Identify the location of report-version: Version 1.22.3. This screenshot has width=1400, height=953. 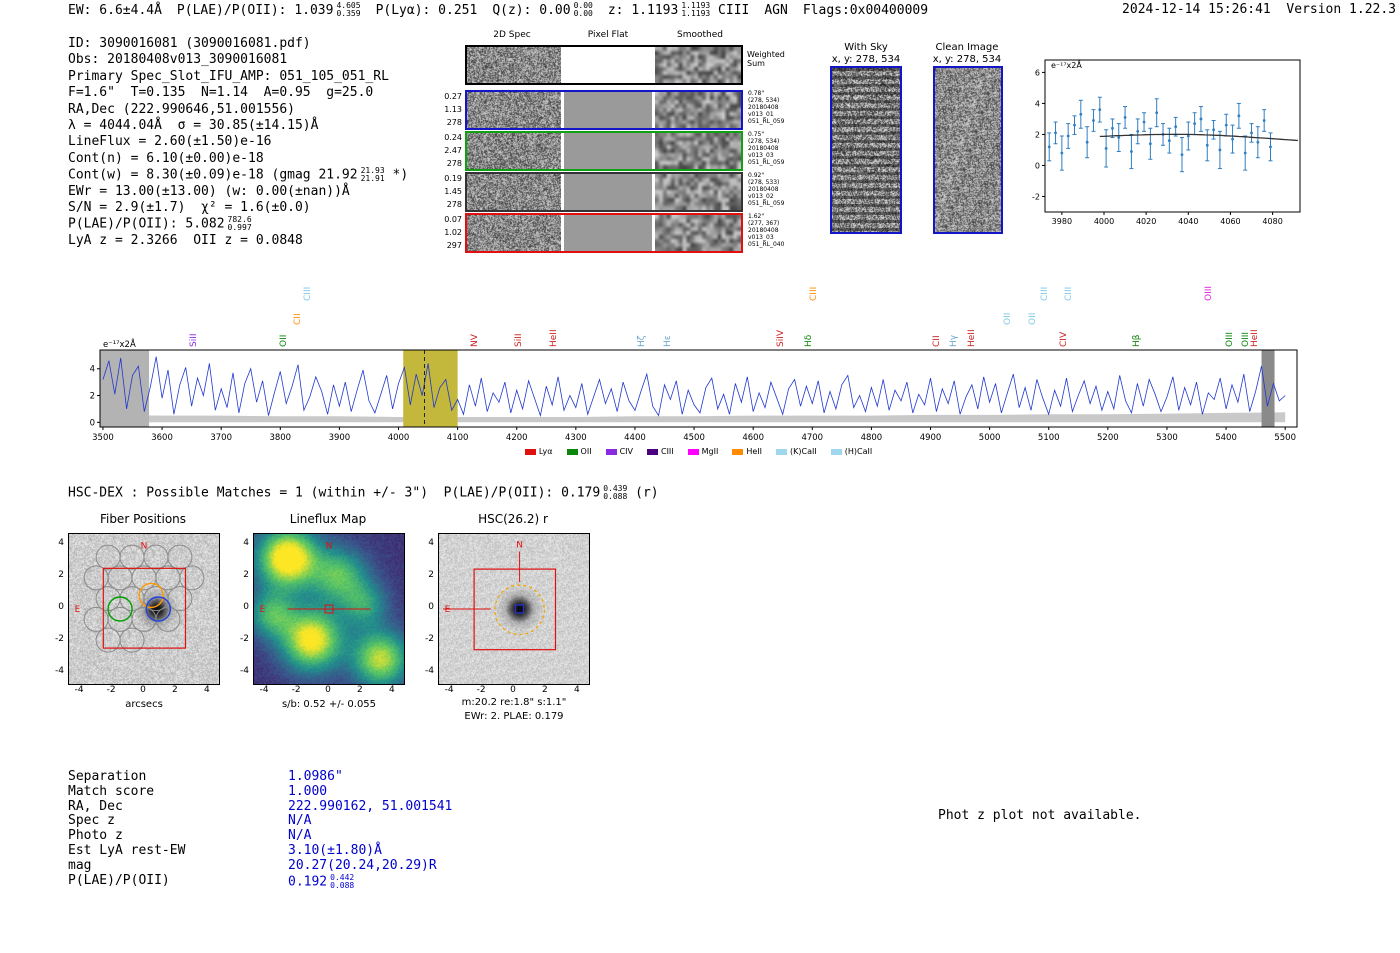
(1341, 9).